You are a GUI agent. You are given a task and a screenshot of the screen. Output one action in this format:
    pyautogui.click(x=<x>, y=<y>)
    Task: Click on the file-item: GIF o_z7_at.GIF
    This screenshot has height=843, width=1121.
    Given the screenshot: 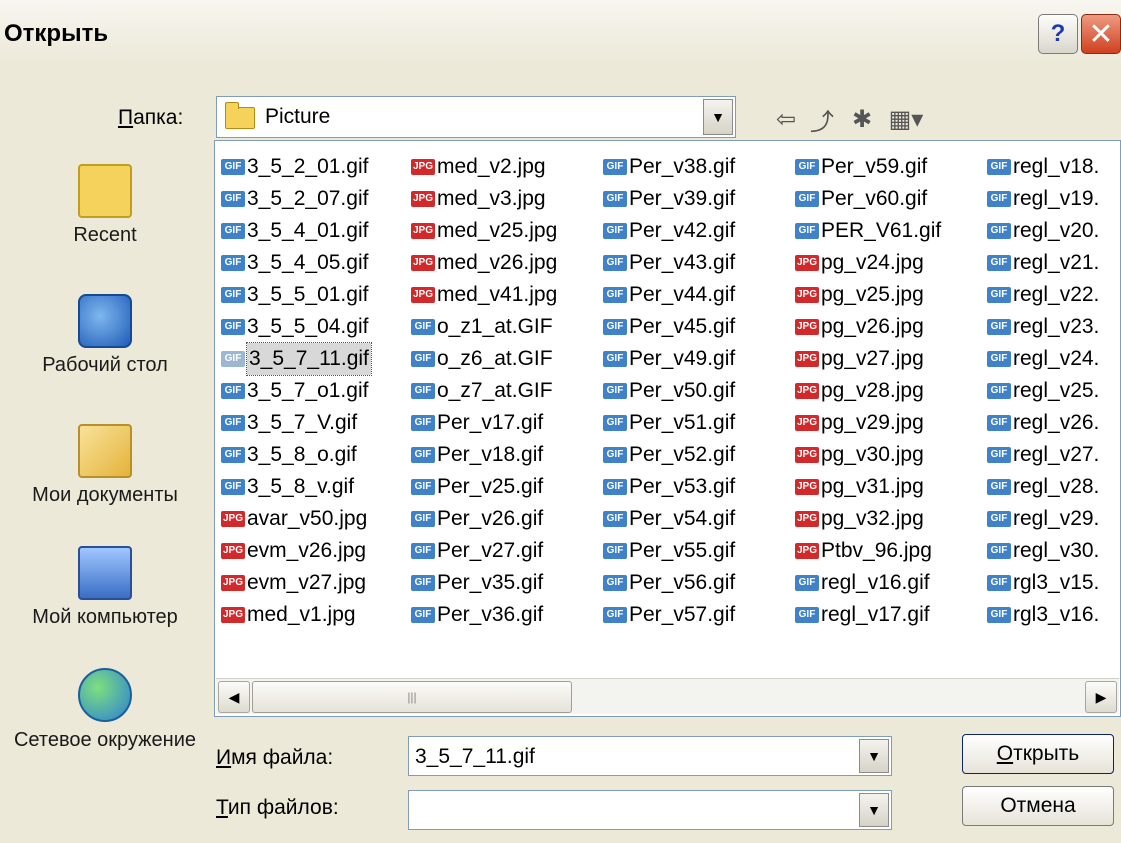 What is the action you would take?
    pyautogui.click(x=484, y=391)
    